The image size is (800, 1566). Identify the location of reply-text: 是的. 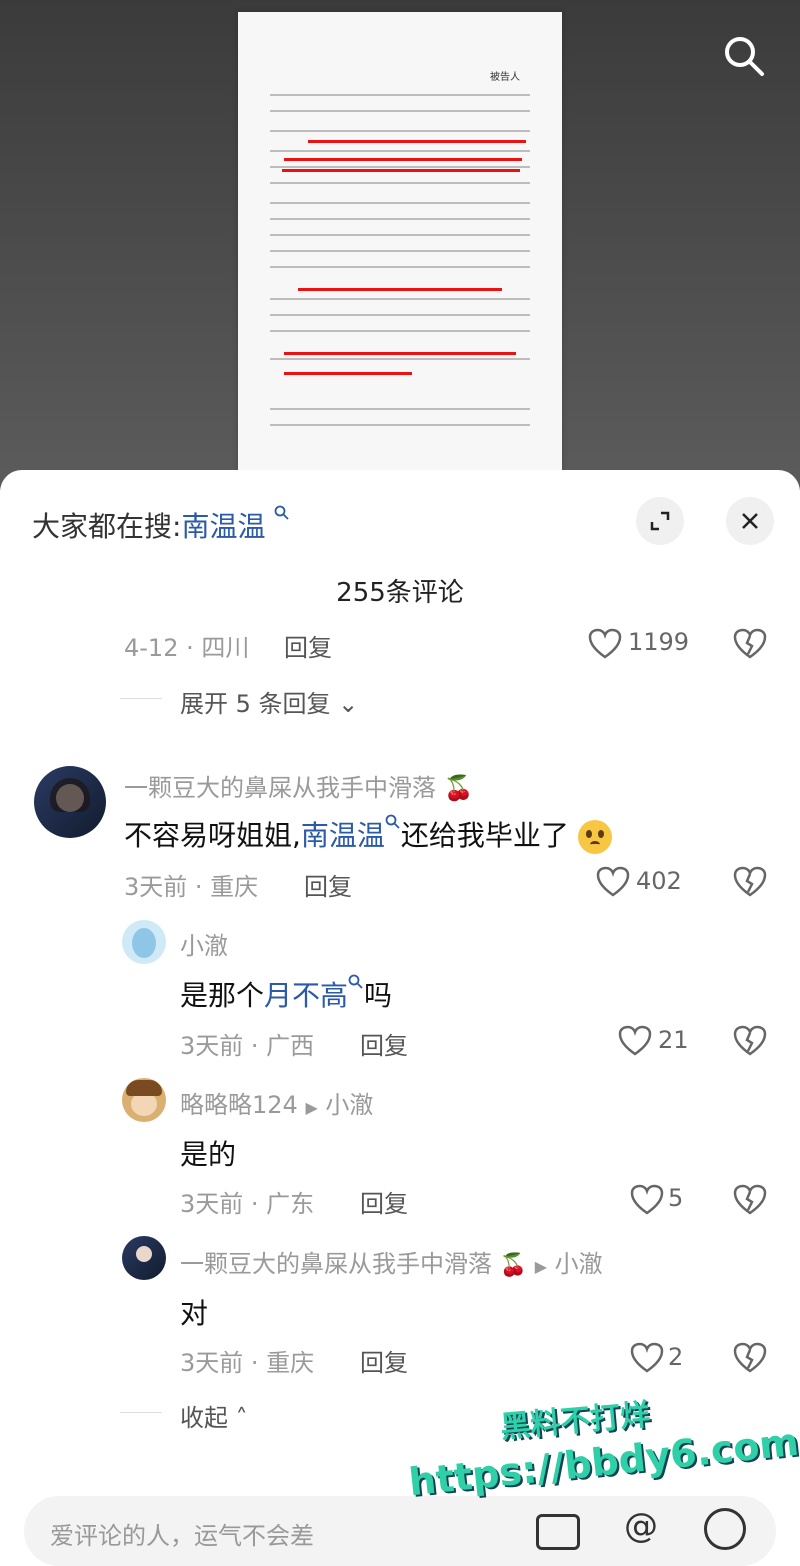
(208, 1154).